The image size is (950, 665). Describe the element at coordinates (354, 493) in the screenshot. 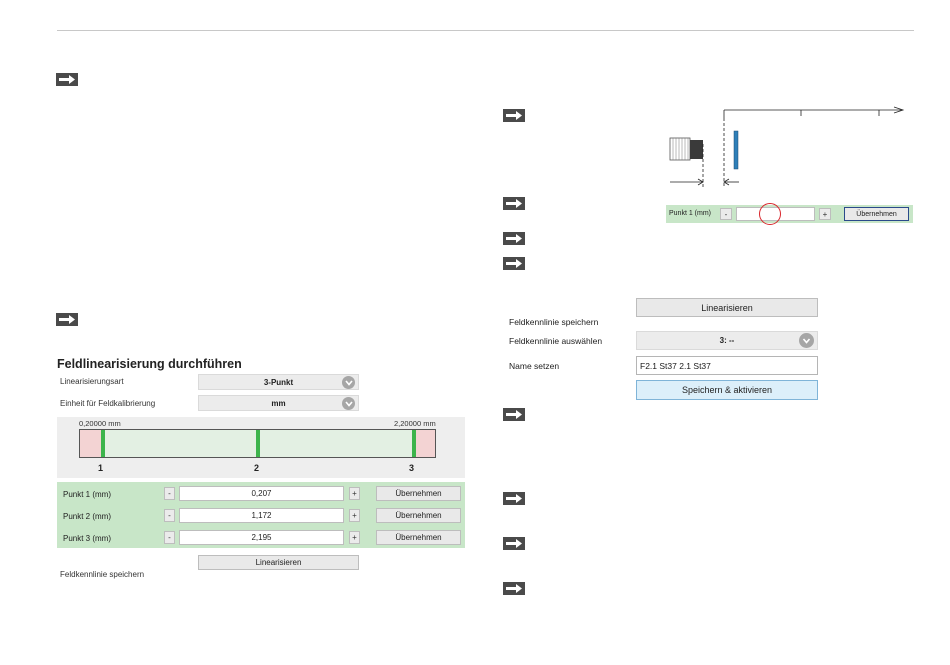

I see `point-1-plus-button: +` at that location.